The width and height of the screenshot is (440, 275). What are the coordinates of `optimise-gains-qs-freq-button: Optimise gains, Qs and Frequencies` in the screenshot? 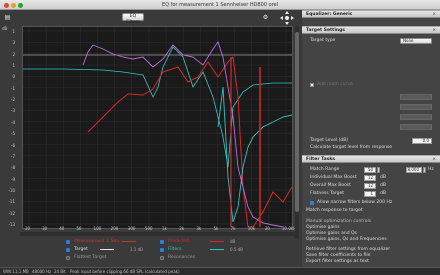 It's located at (370, 240).